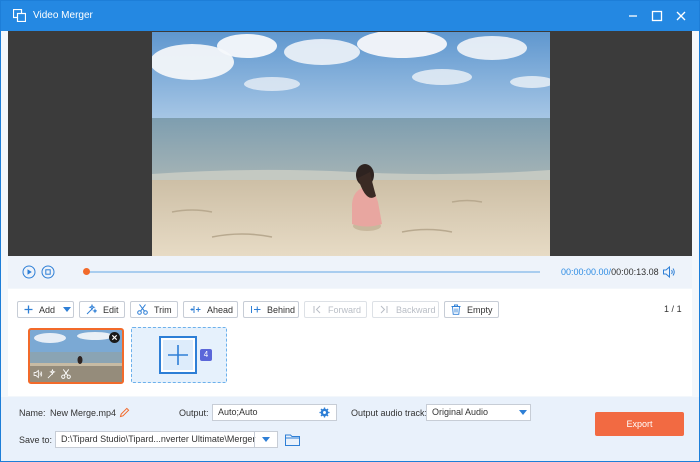 Image resolution: width=700 pixels, height=462 pixels. I want to click on magic-wand-icon, so click(91, 309).